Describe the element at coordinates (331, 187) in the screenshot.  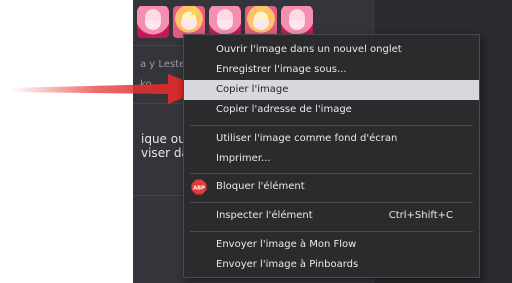
I see `menu-item-block-element: ABP Bloquer l'élément` at that location.